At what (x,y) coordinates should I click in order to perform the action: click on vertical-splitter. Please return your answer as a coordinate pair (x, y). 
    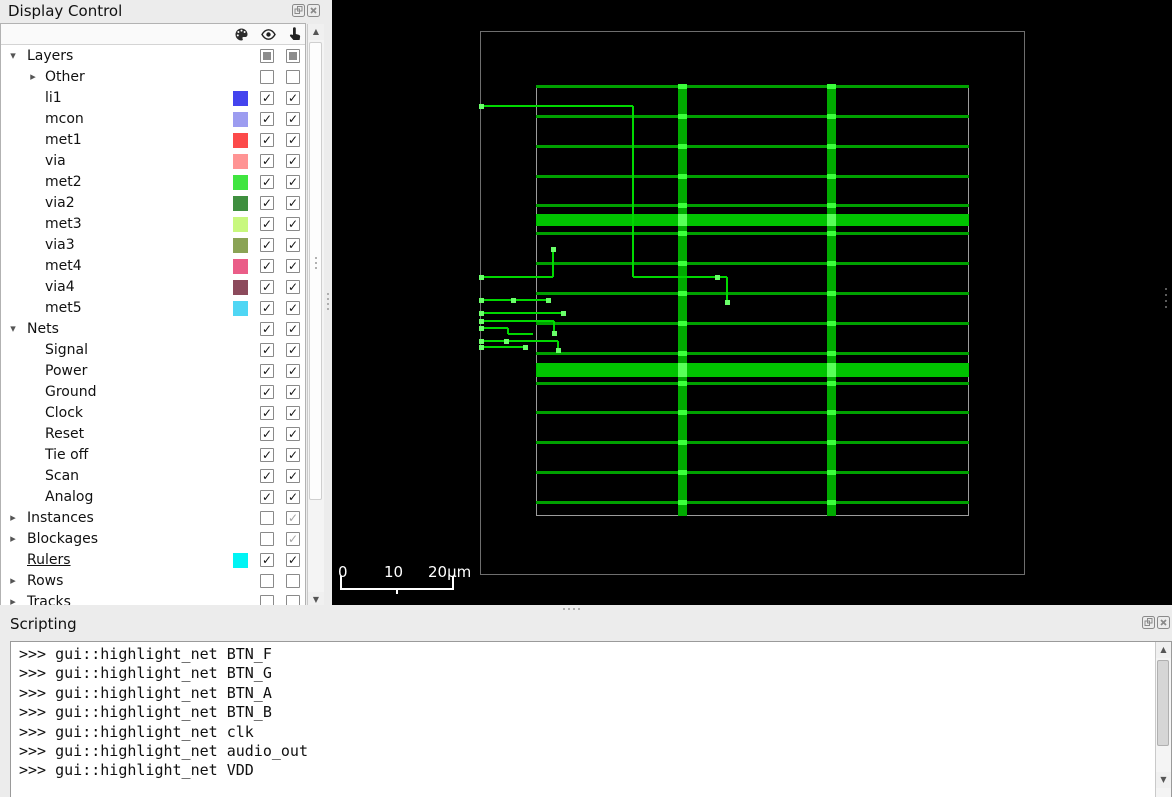
    Looking at the image, I should click on (328, 306).